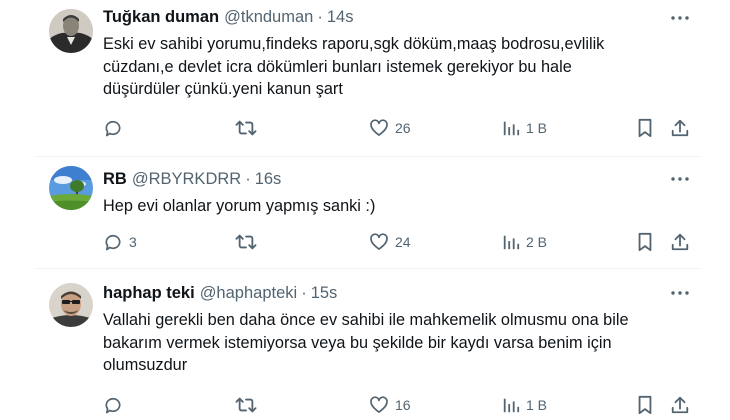  What do you see at coordinates (390, 128) in the screenshot?
I see `like-button: 26` at bounding box center [390, 128].